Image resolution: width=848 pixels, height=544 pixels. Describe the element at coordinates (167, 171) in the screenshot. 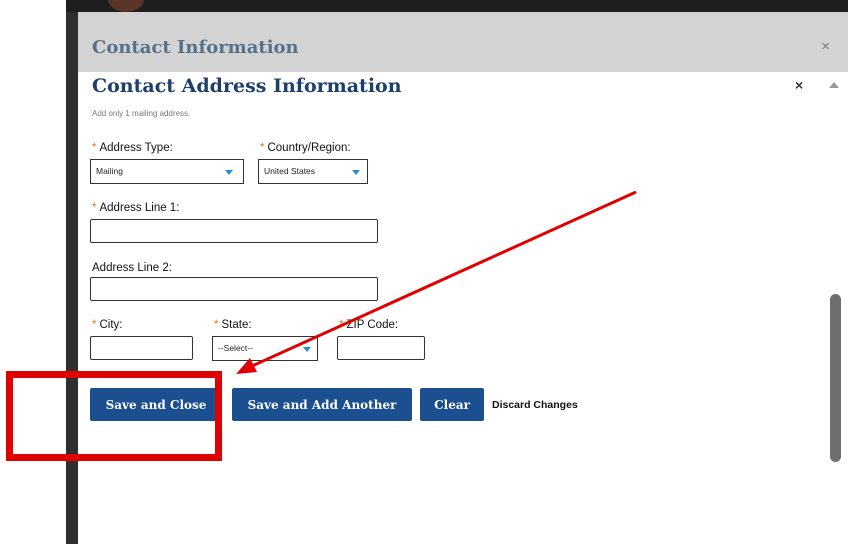

I see `address-type-select: Mailing` at that location.